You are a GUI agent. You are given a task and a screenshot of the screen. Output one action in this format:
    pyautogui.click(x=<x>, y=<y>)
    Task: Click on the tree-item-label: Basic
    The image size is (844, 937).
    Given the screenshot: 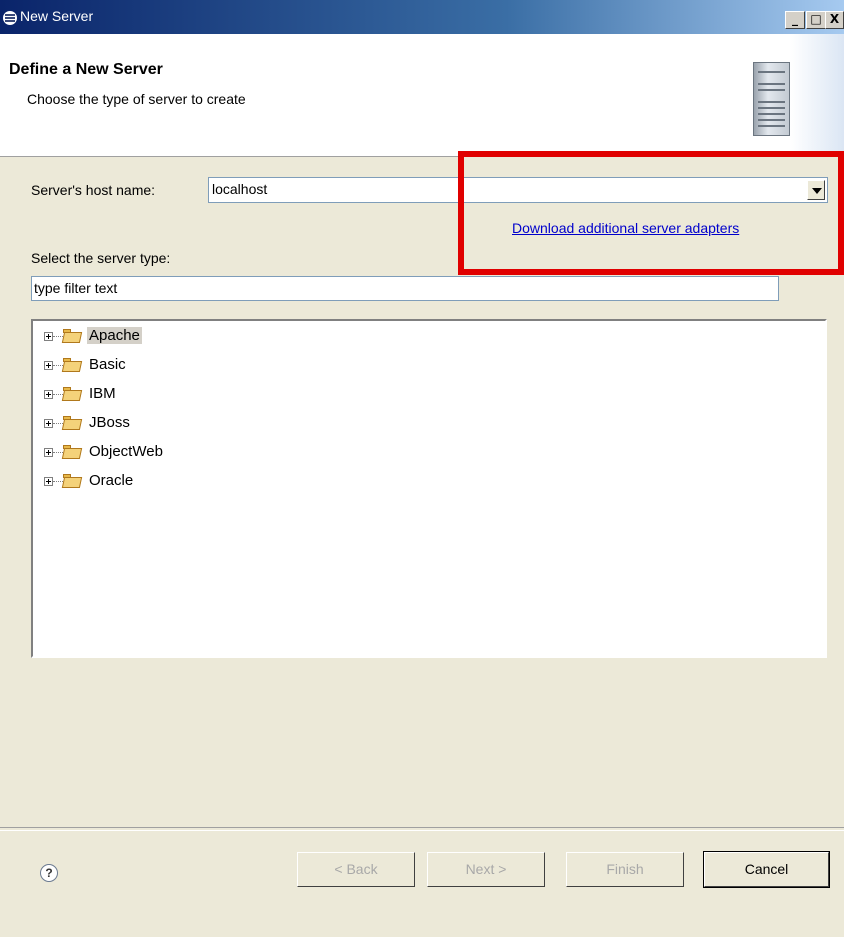 What is the action you would take?
    pyautogui.click(x=107, y=364)
    